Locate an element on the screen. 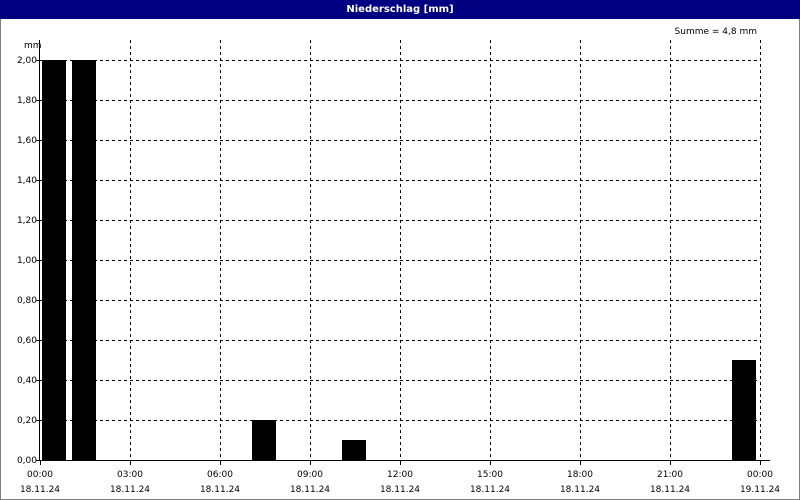 The image size is (800, 500). x-tick-time: 12:00 is located at coordinates (400, 475).